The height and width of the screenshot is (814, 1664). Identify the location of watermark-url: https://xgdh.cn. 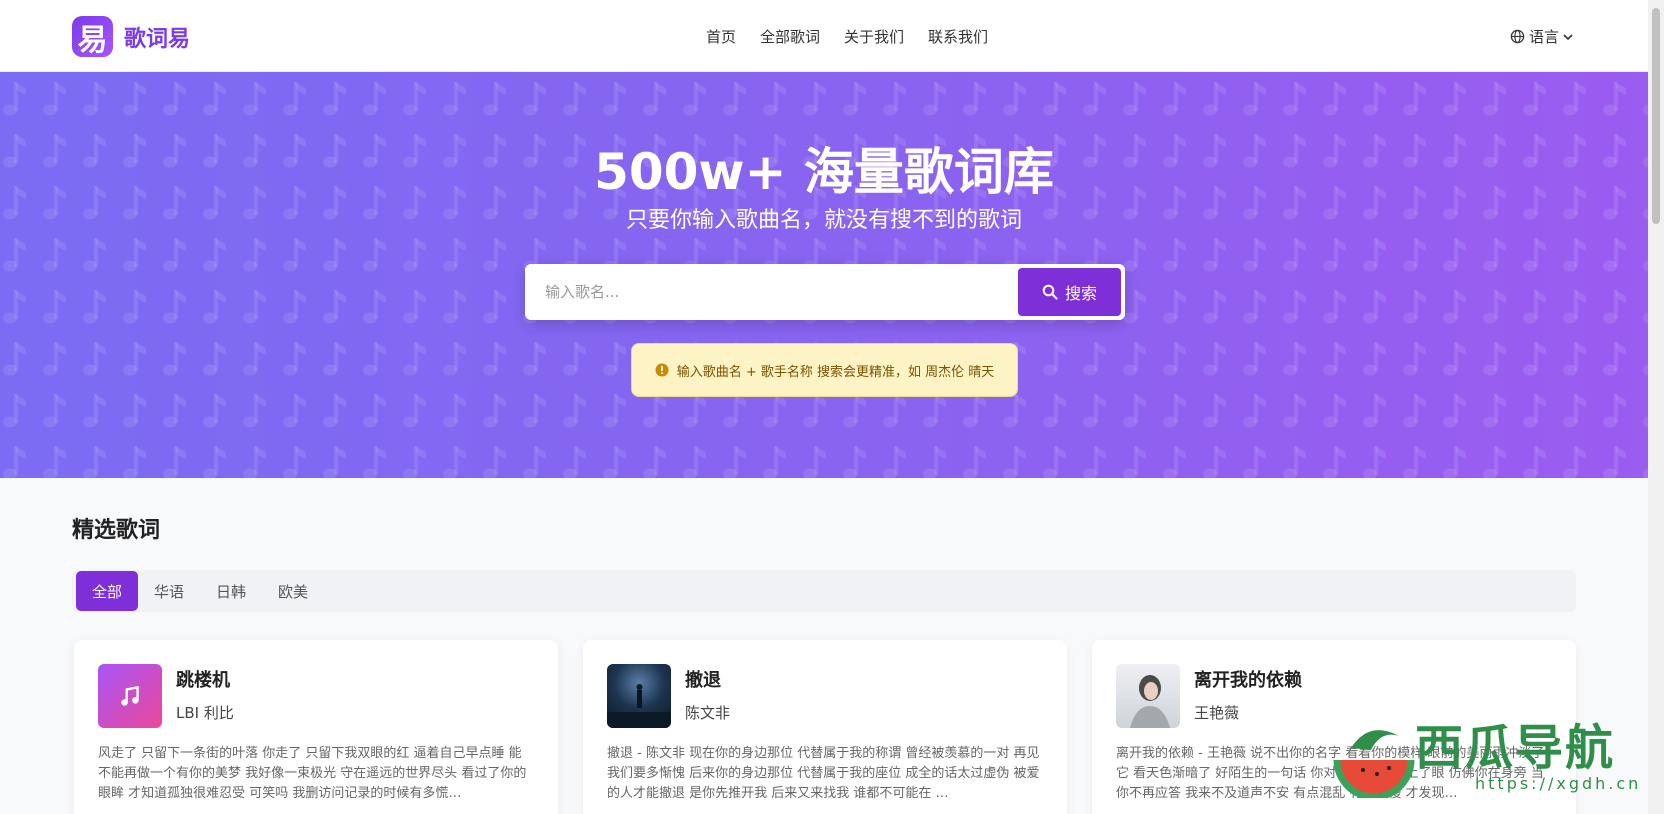
(1558, 783).